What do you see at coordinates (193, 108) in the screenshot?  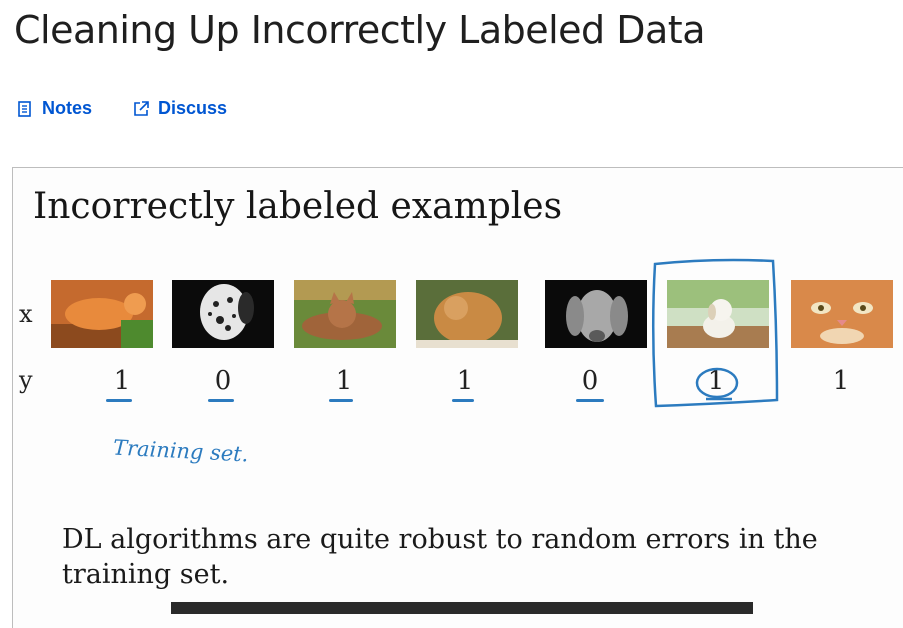 I see `discuss-label: Discuss` at bounding box center [193, 108].